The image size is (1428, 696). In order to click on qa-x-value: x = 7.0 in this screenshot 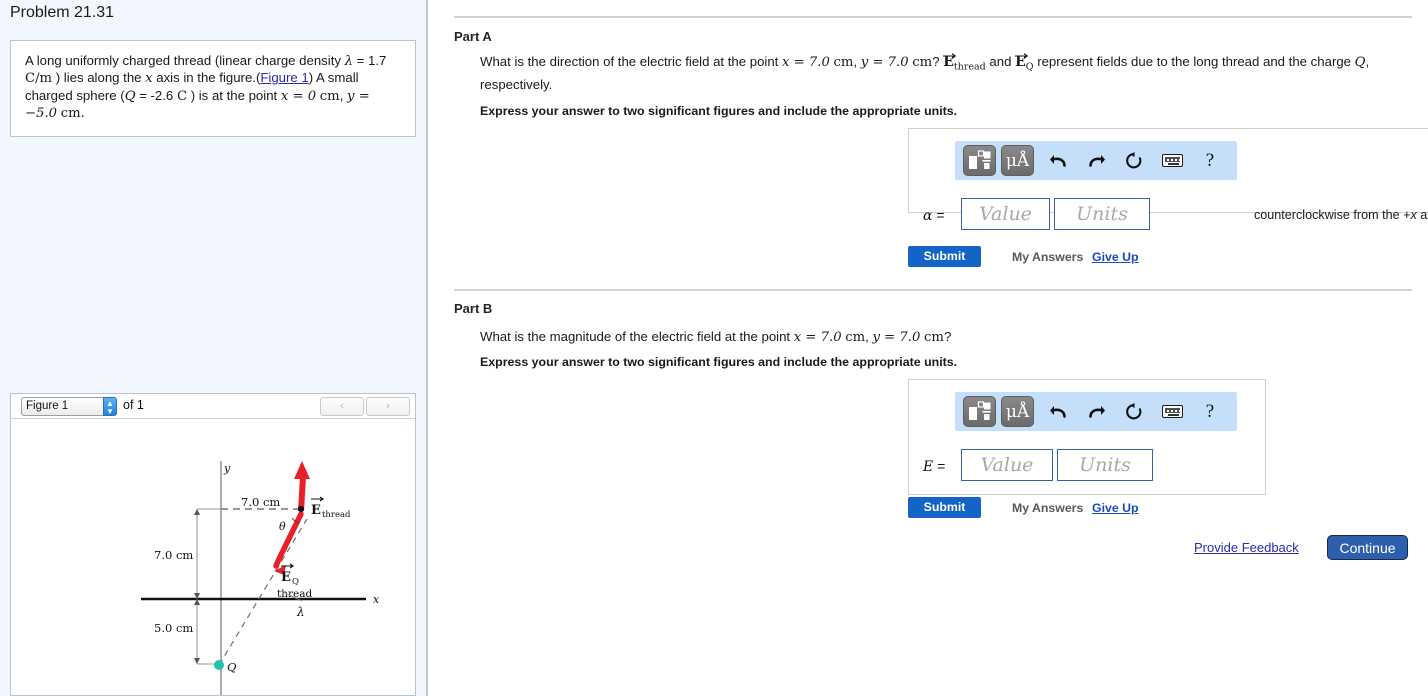, I will do `click(806, 62)`.